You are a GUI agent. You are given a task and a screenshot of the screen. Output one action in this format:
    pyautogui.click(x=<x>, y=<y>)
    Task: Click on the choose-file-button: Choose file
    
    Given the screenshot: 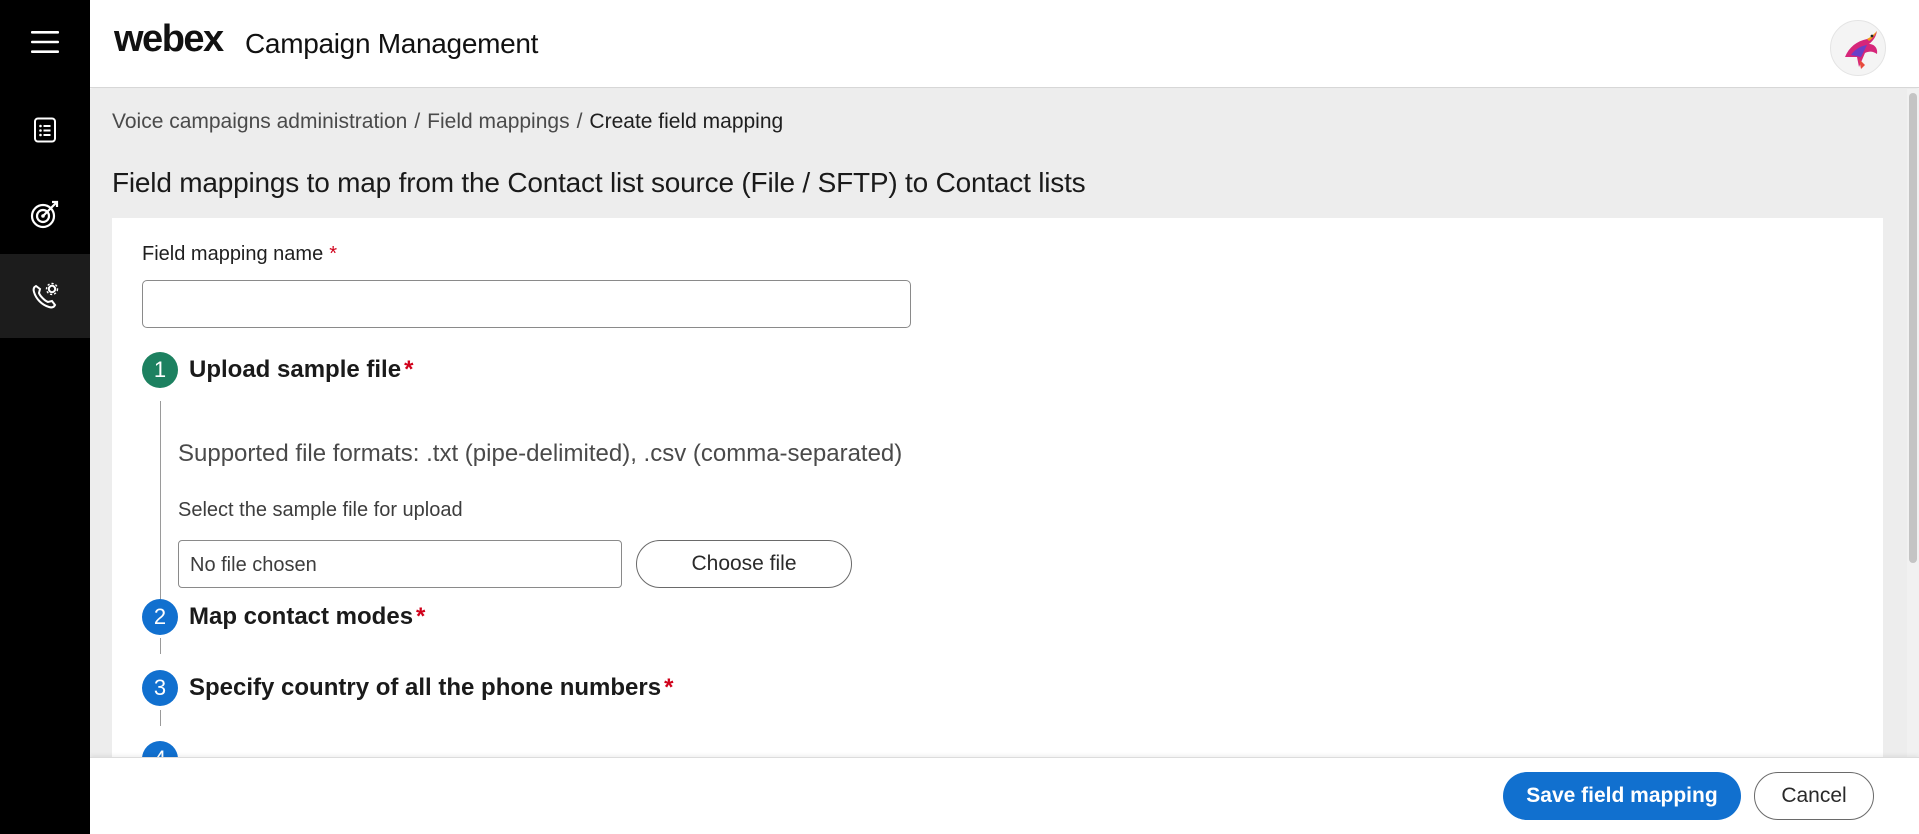 What is the action you would take?
    pyautogui.click(x=744, y=564)
    